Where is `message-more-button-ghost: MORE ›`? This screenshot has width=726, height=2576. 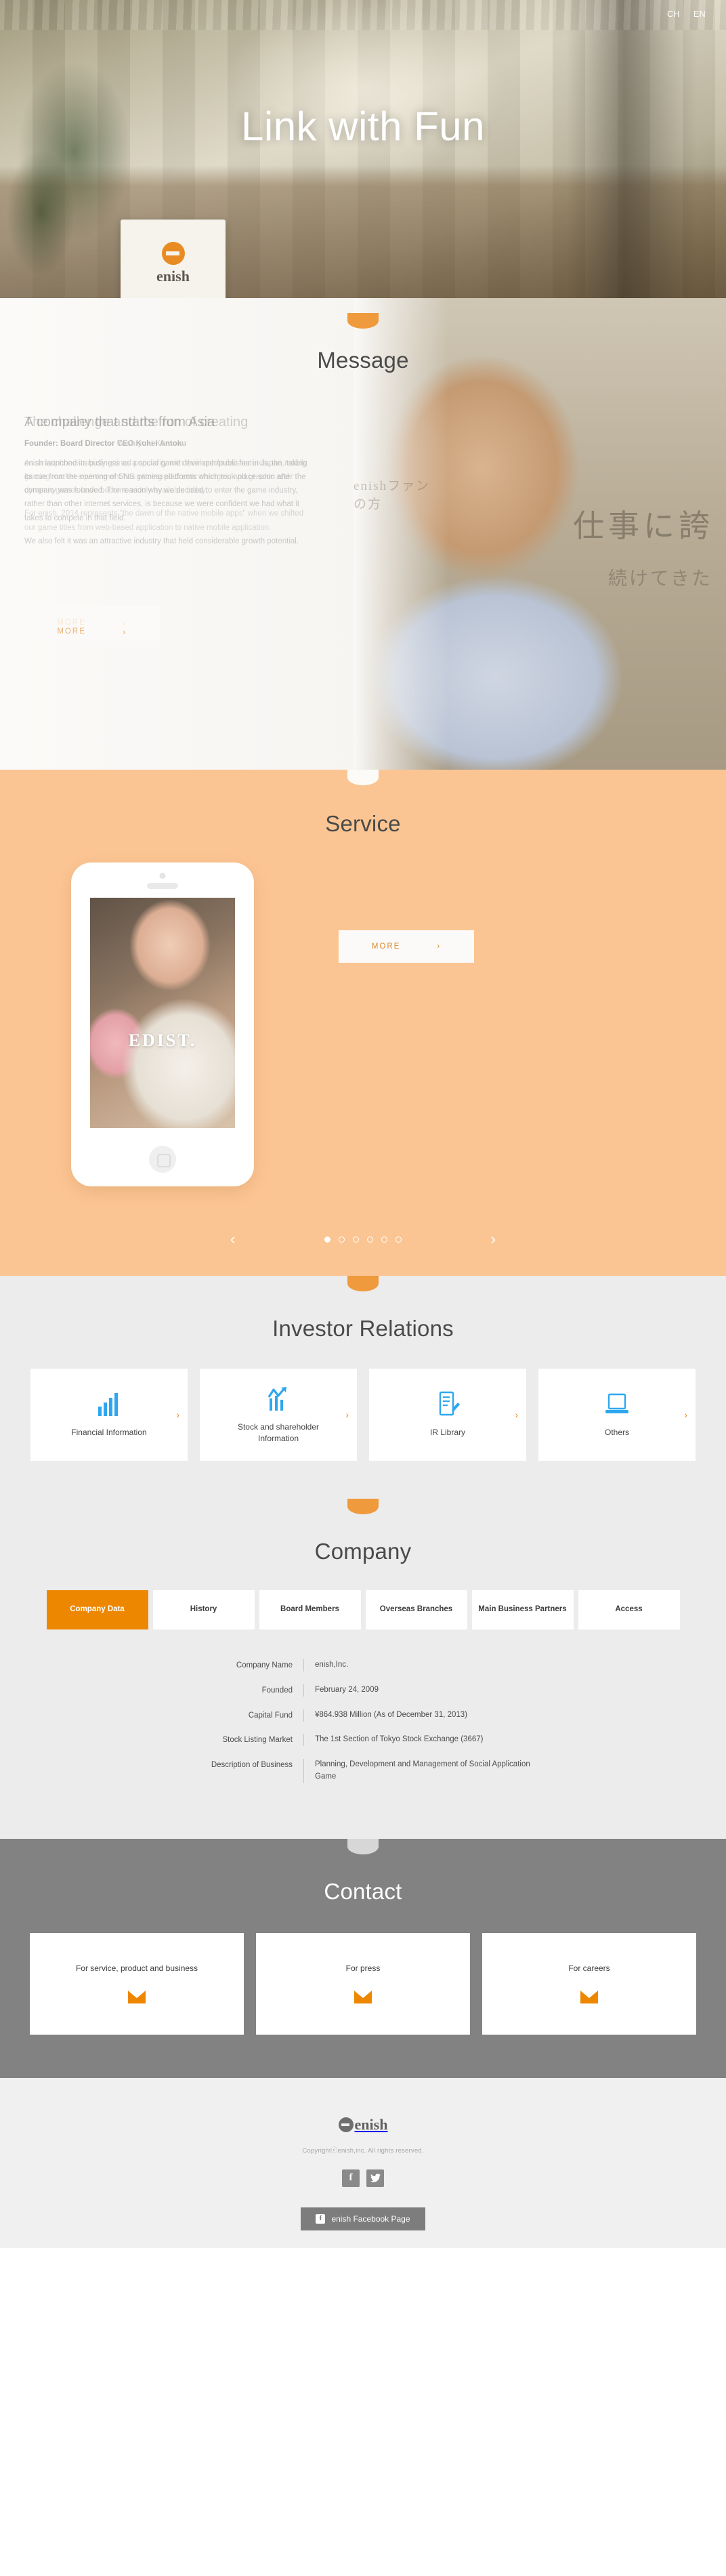
message-more-button-ghost: MORE › is located at coordinates (92, 631).